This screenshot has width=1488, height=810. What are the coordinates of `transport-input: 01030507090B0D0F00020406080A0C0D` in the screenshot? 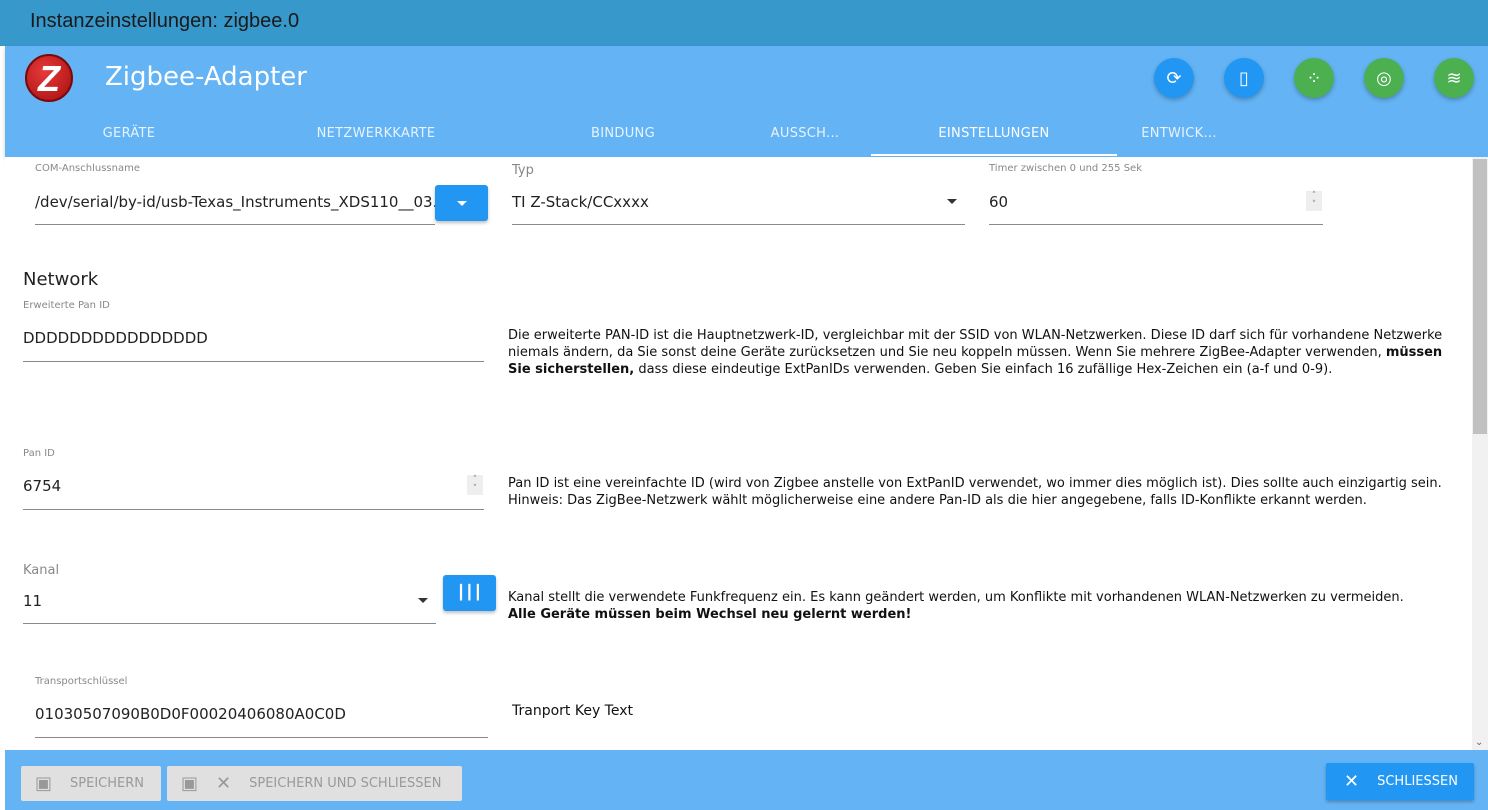 It's located at (190, 714).